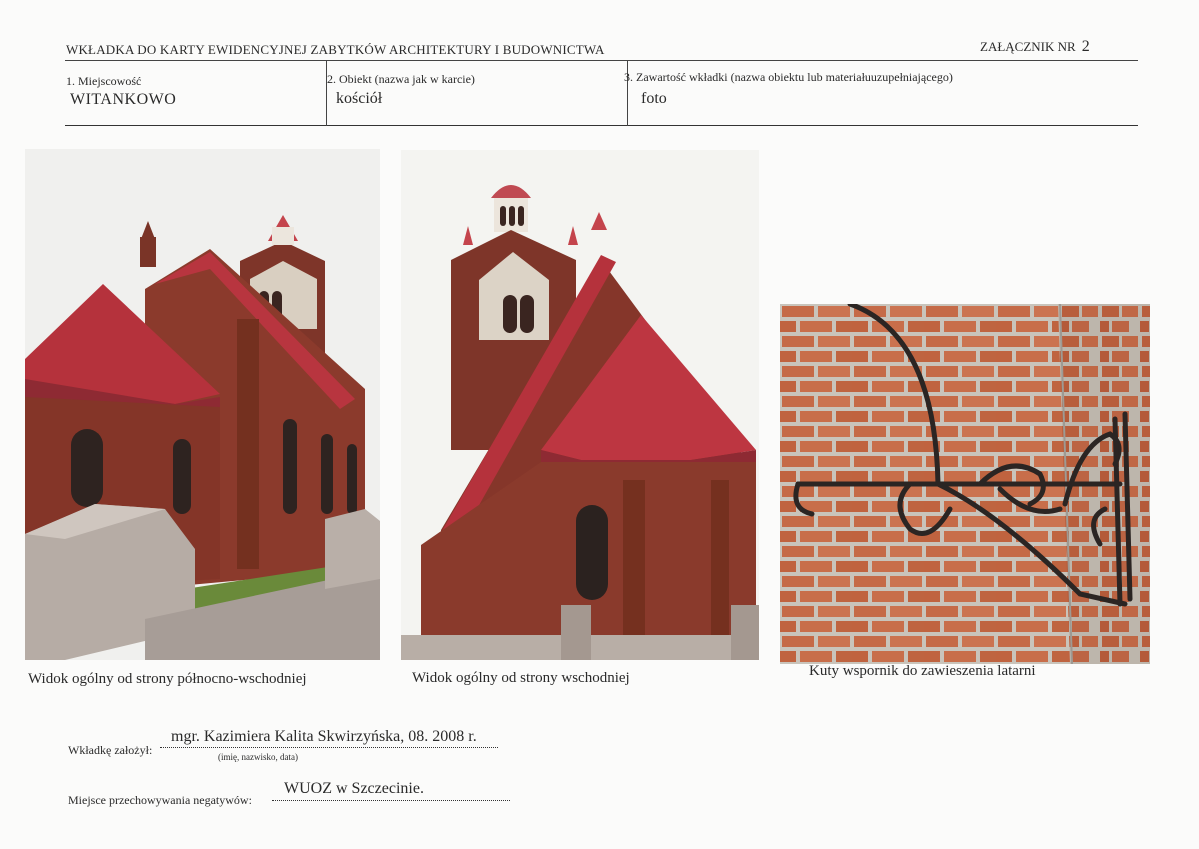  Describe the element at coordinates (1085, 46) in the screenshot. I see `annex-value: 2` at that location.